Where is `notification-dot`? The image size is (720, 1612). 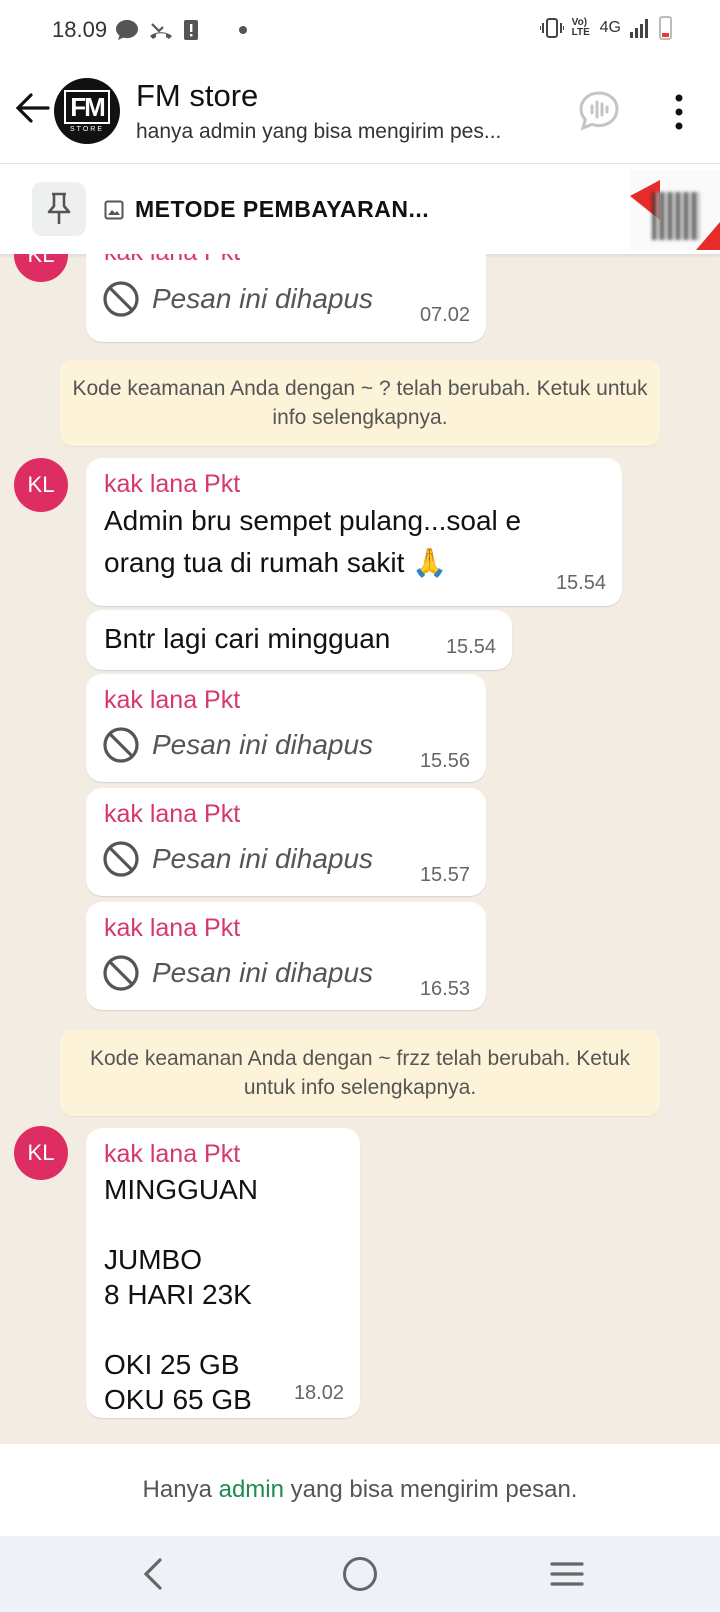
notification-dot is located at coordinates (243, 30).